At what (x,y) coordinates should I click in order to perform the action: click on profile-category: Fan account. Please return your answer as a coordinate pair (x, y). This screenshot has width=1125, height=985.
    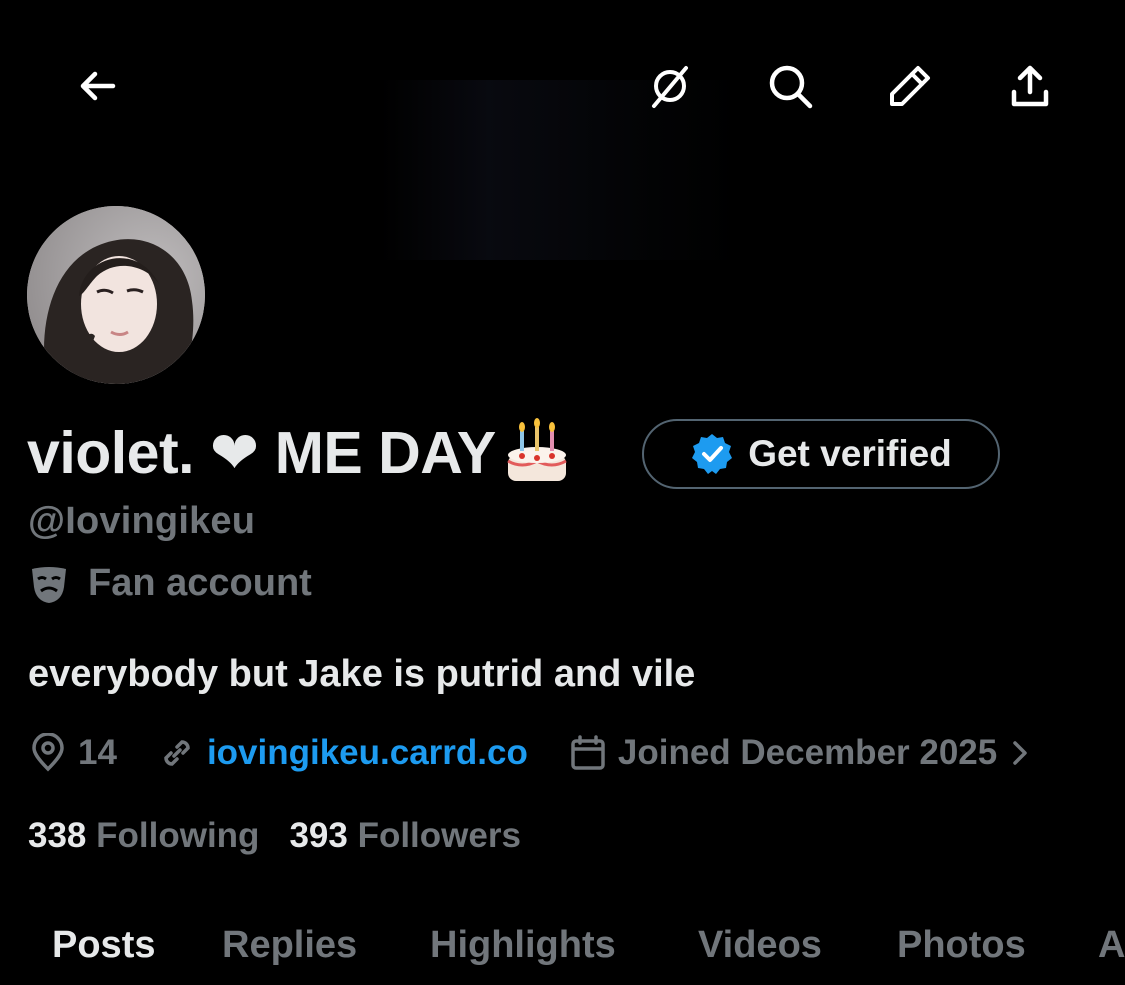
    Looking at the image, I should click on (170, 583).